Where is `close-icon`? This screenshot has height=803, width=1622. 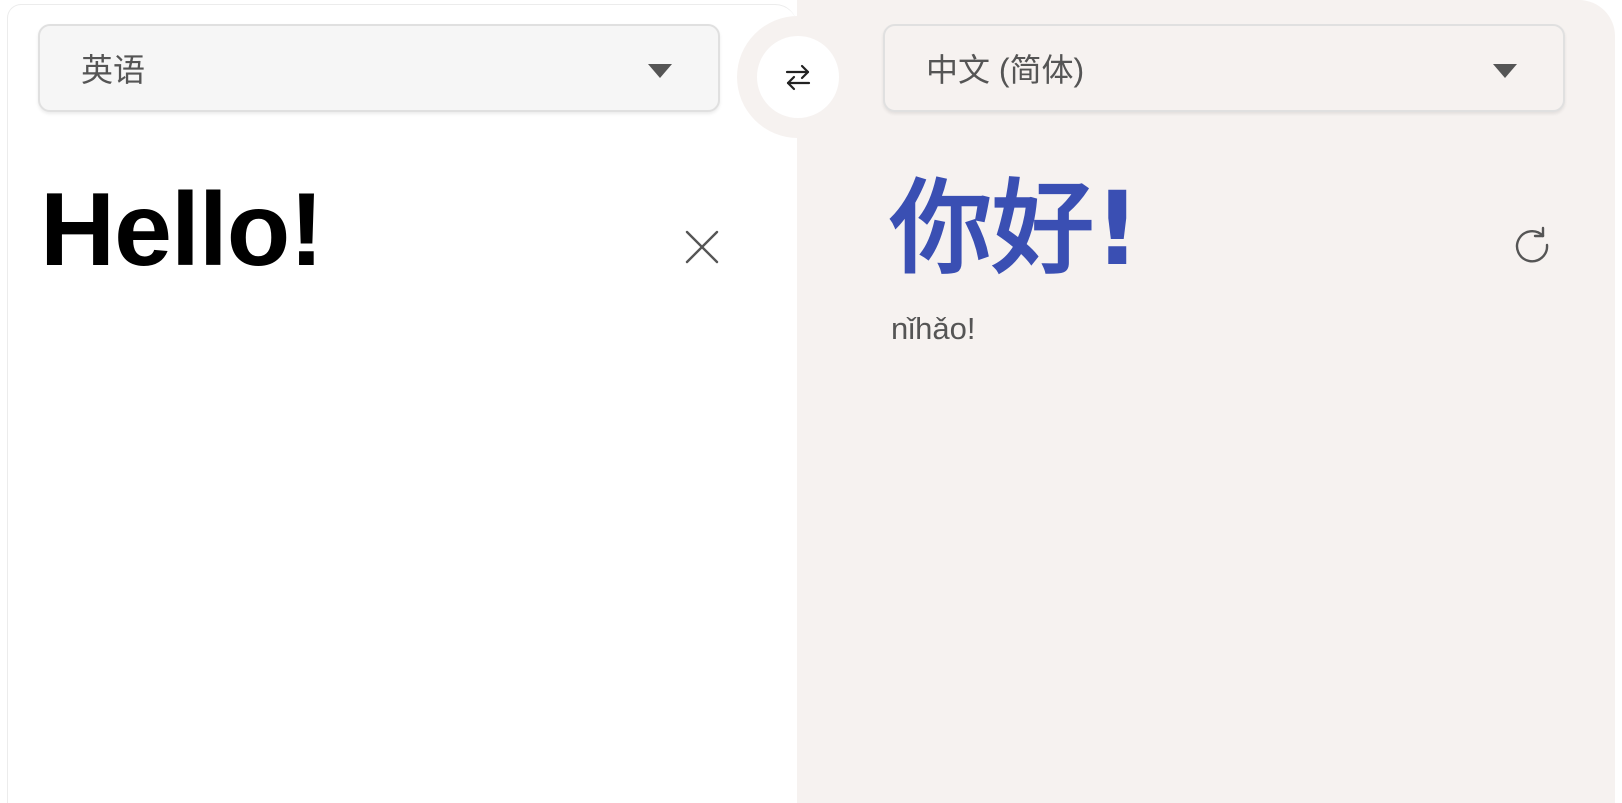
close-icon is located at coordinates (702, 247).